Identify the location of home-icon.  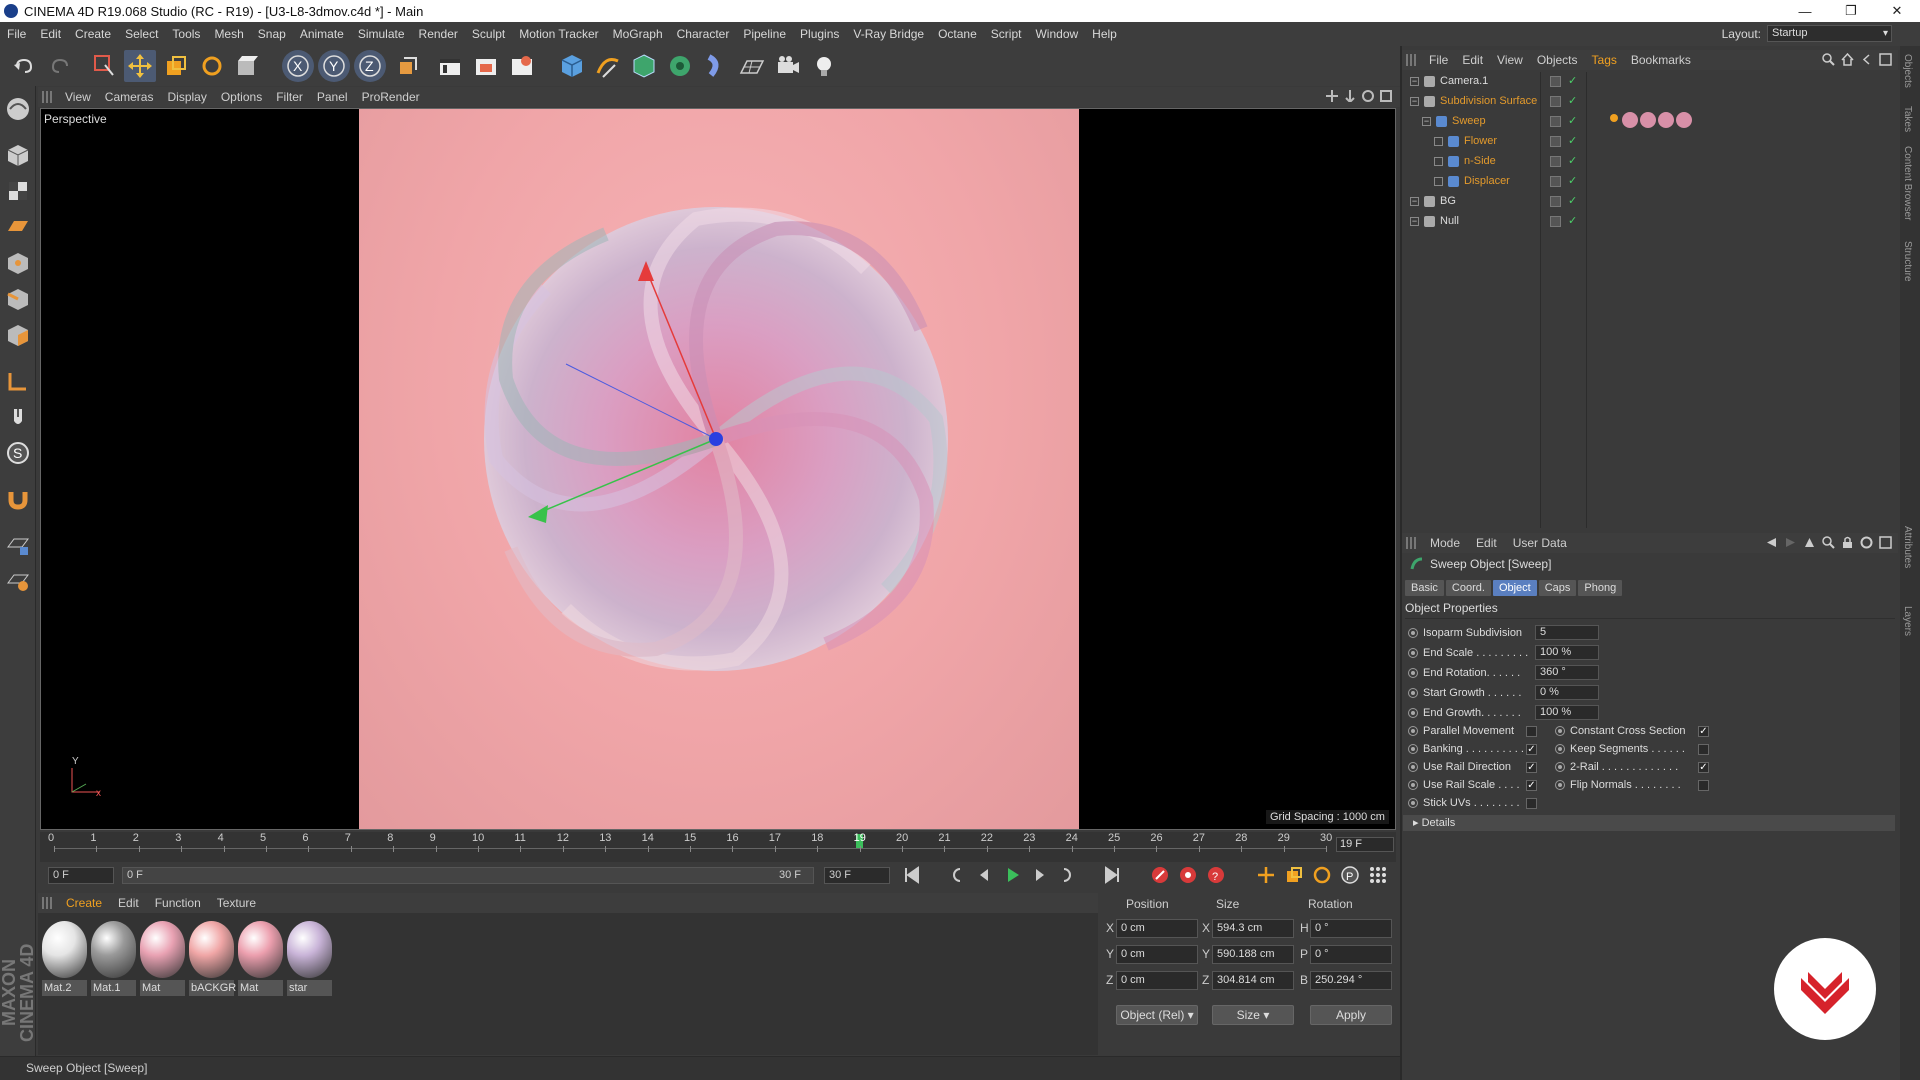
(1847, 59).